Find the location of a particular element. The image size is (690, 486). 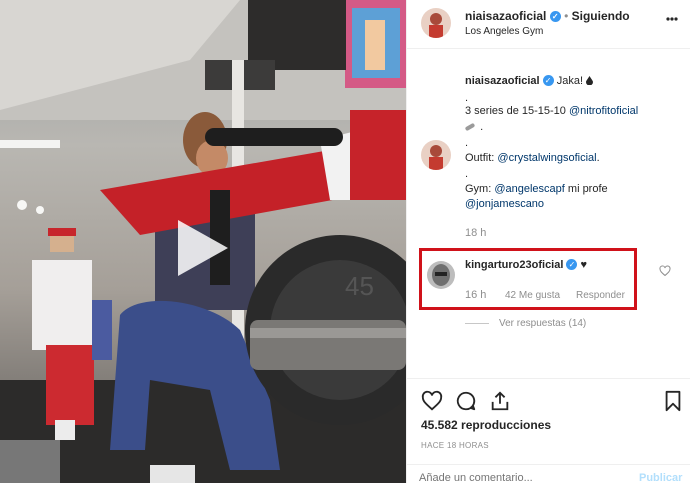

comment-reply-button: Responder is located at coordinates (600, 295).